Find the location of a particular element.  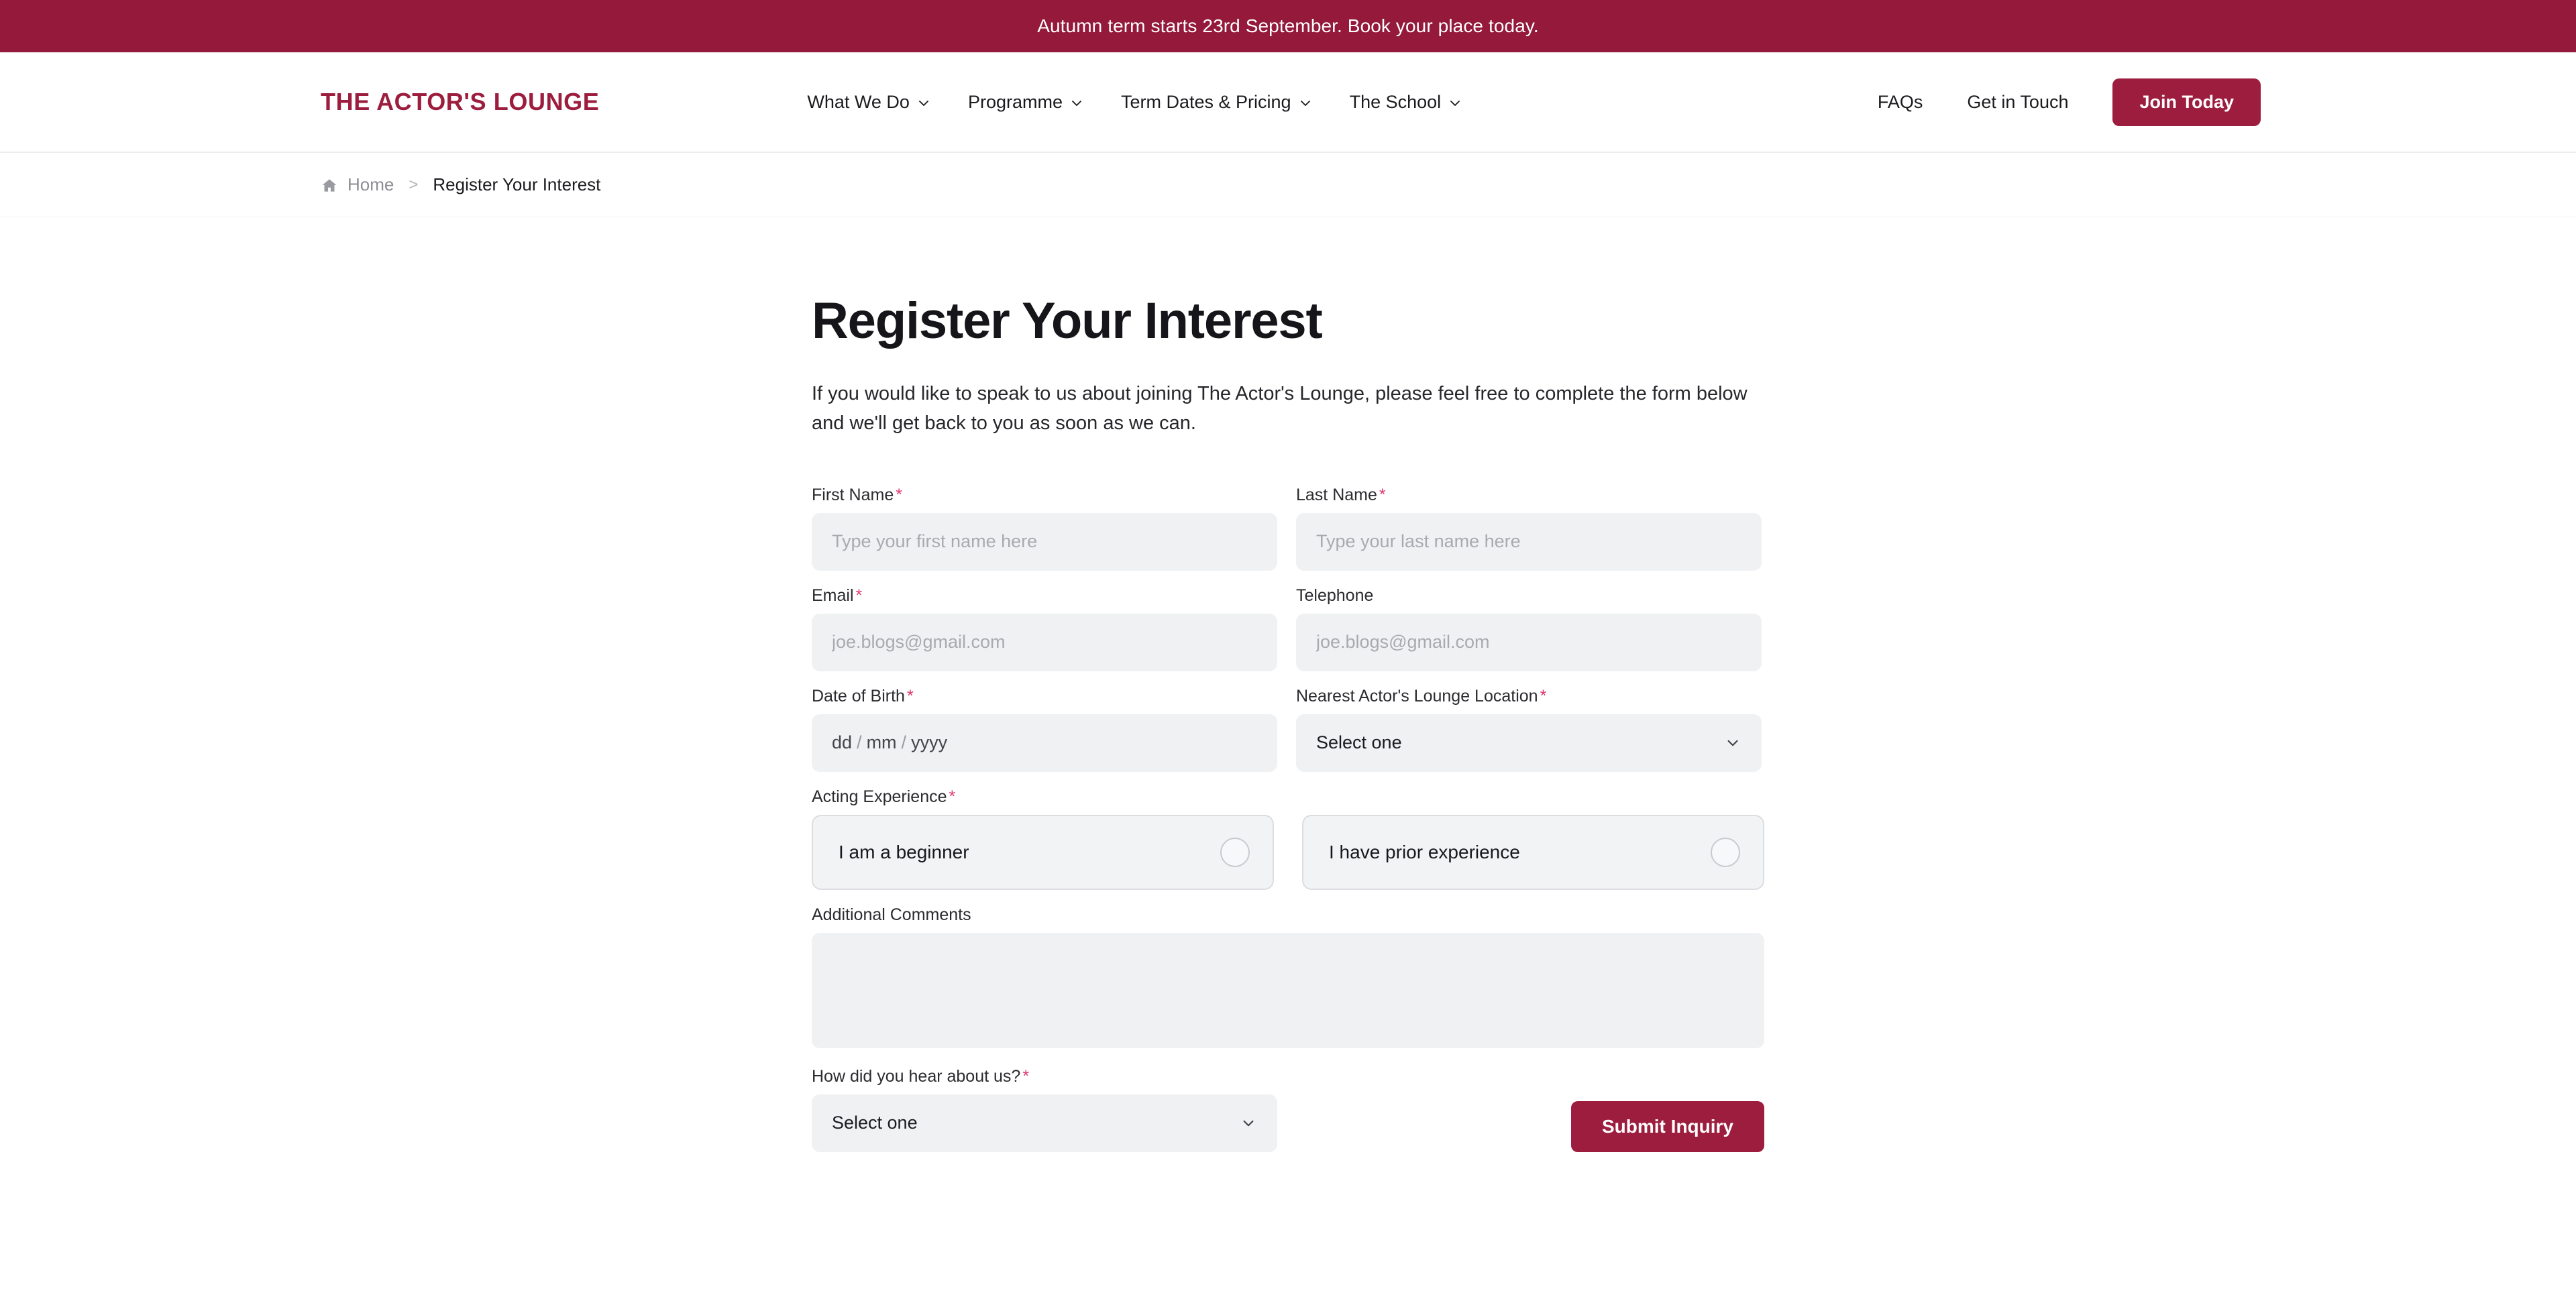

field-email: Email * is located at coordinates (1044, 628).